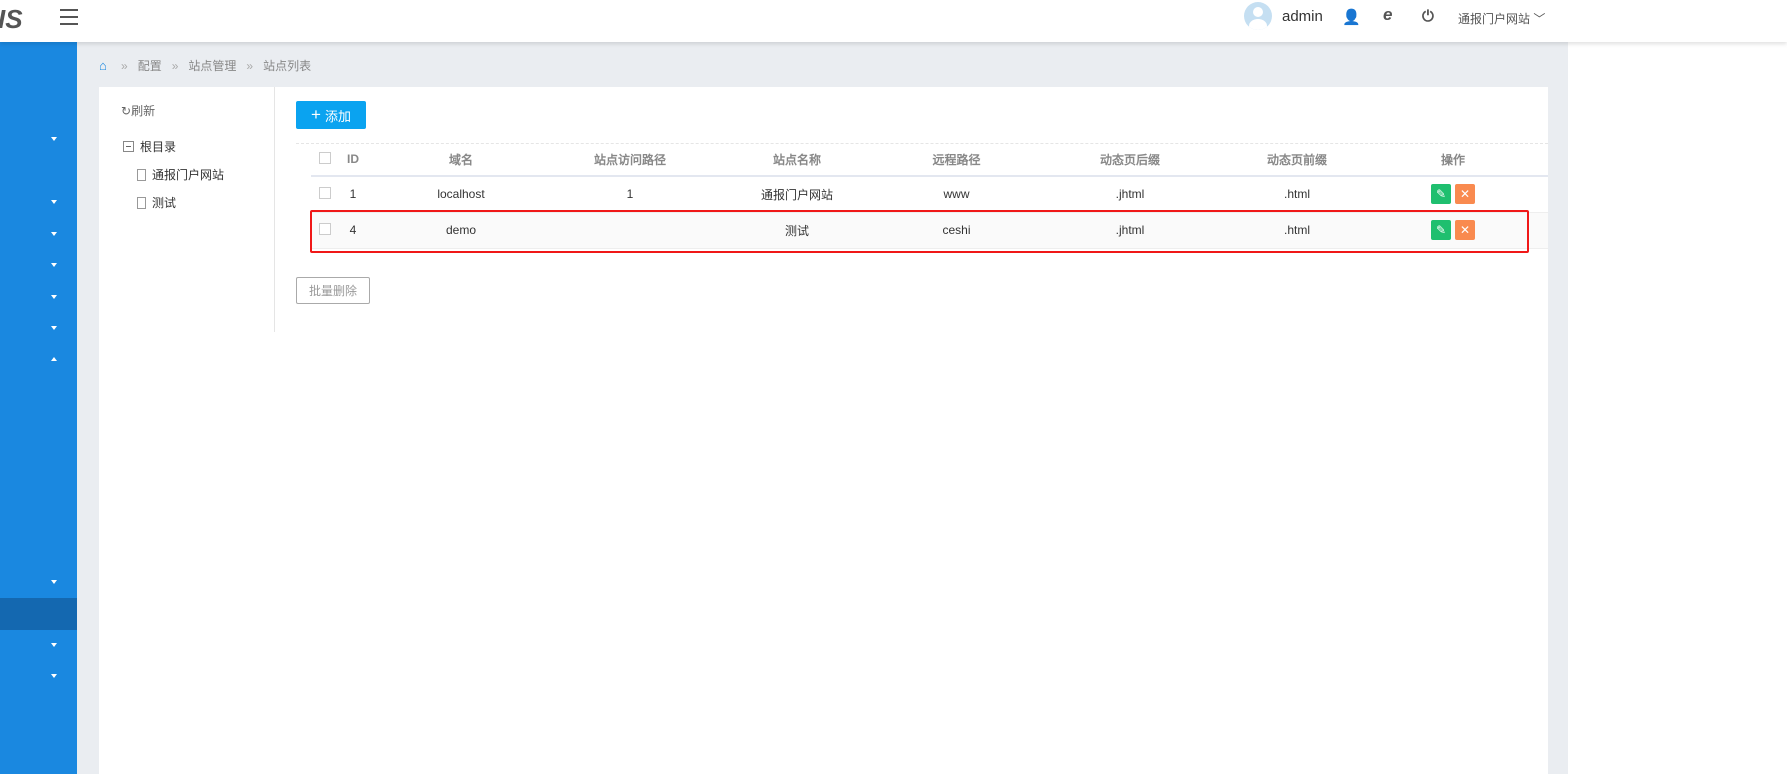 This screenshot has width=1787, height=774. What do you see at coordinates (187, 209) in the screenshot?
I see `site-tree: ↻刷新 根目录 通报门户网站 测试` at bounding box center [187, 209].